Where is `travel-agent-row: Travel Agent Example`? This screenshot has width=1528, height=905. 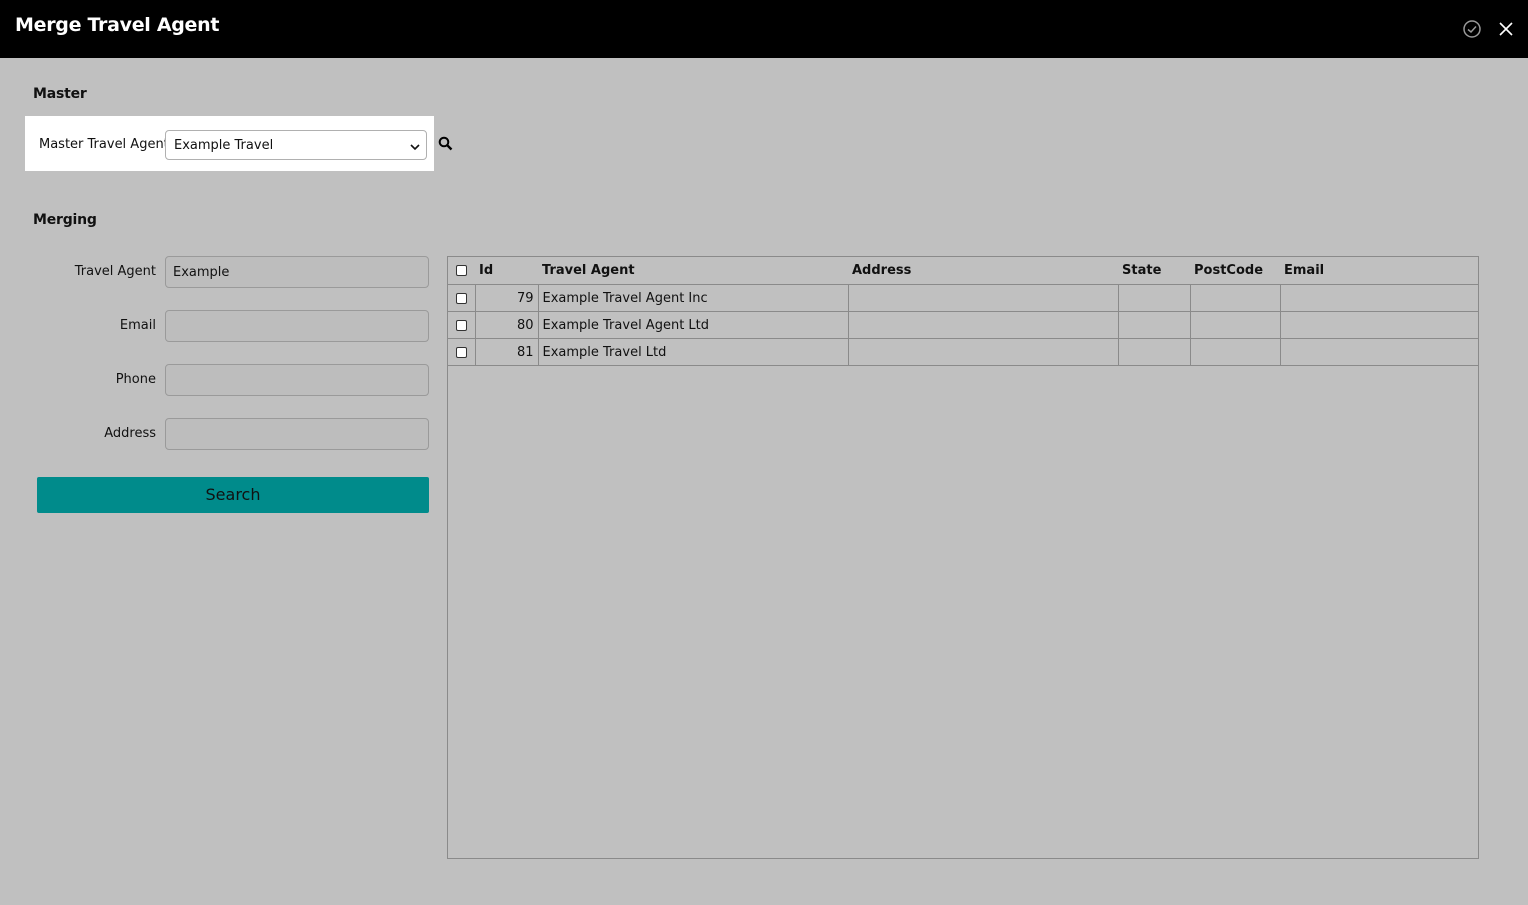
travel-agent-row: Travel Agent Example is located at coordinates (220, 272).